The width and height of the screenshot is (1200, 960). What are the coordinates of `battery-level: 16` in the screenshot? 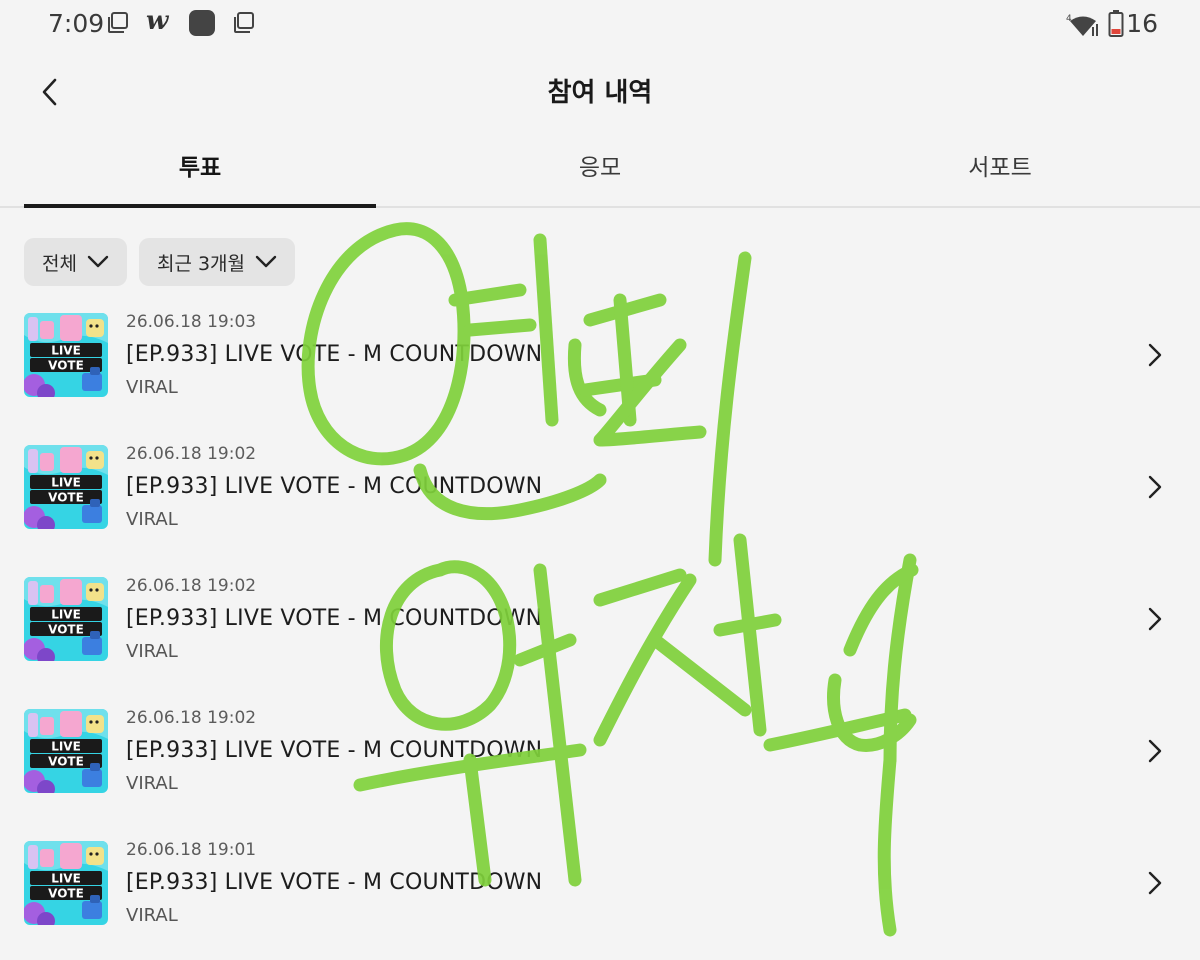 It's located at (1142, 23).